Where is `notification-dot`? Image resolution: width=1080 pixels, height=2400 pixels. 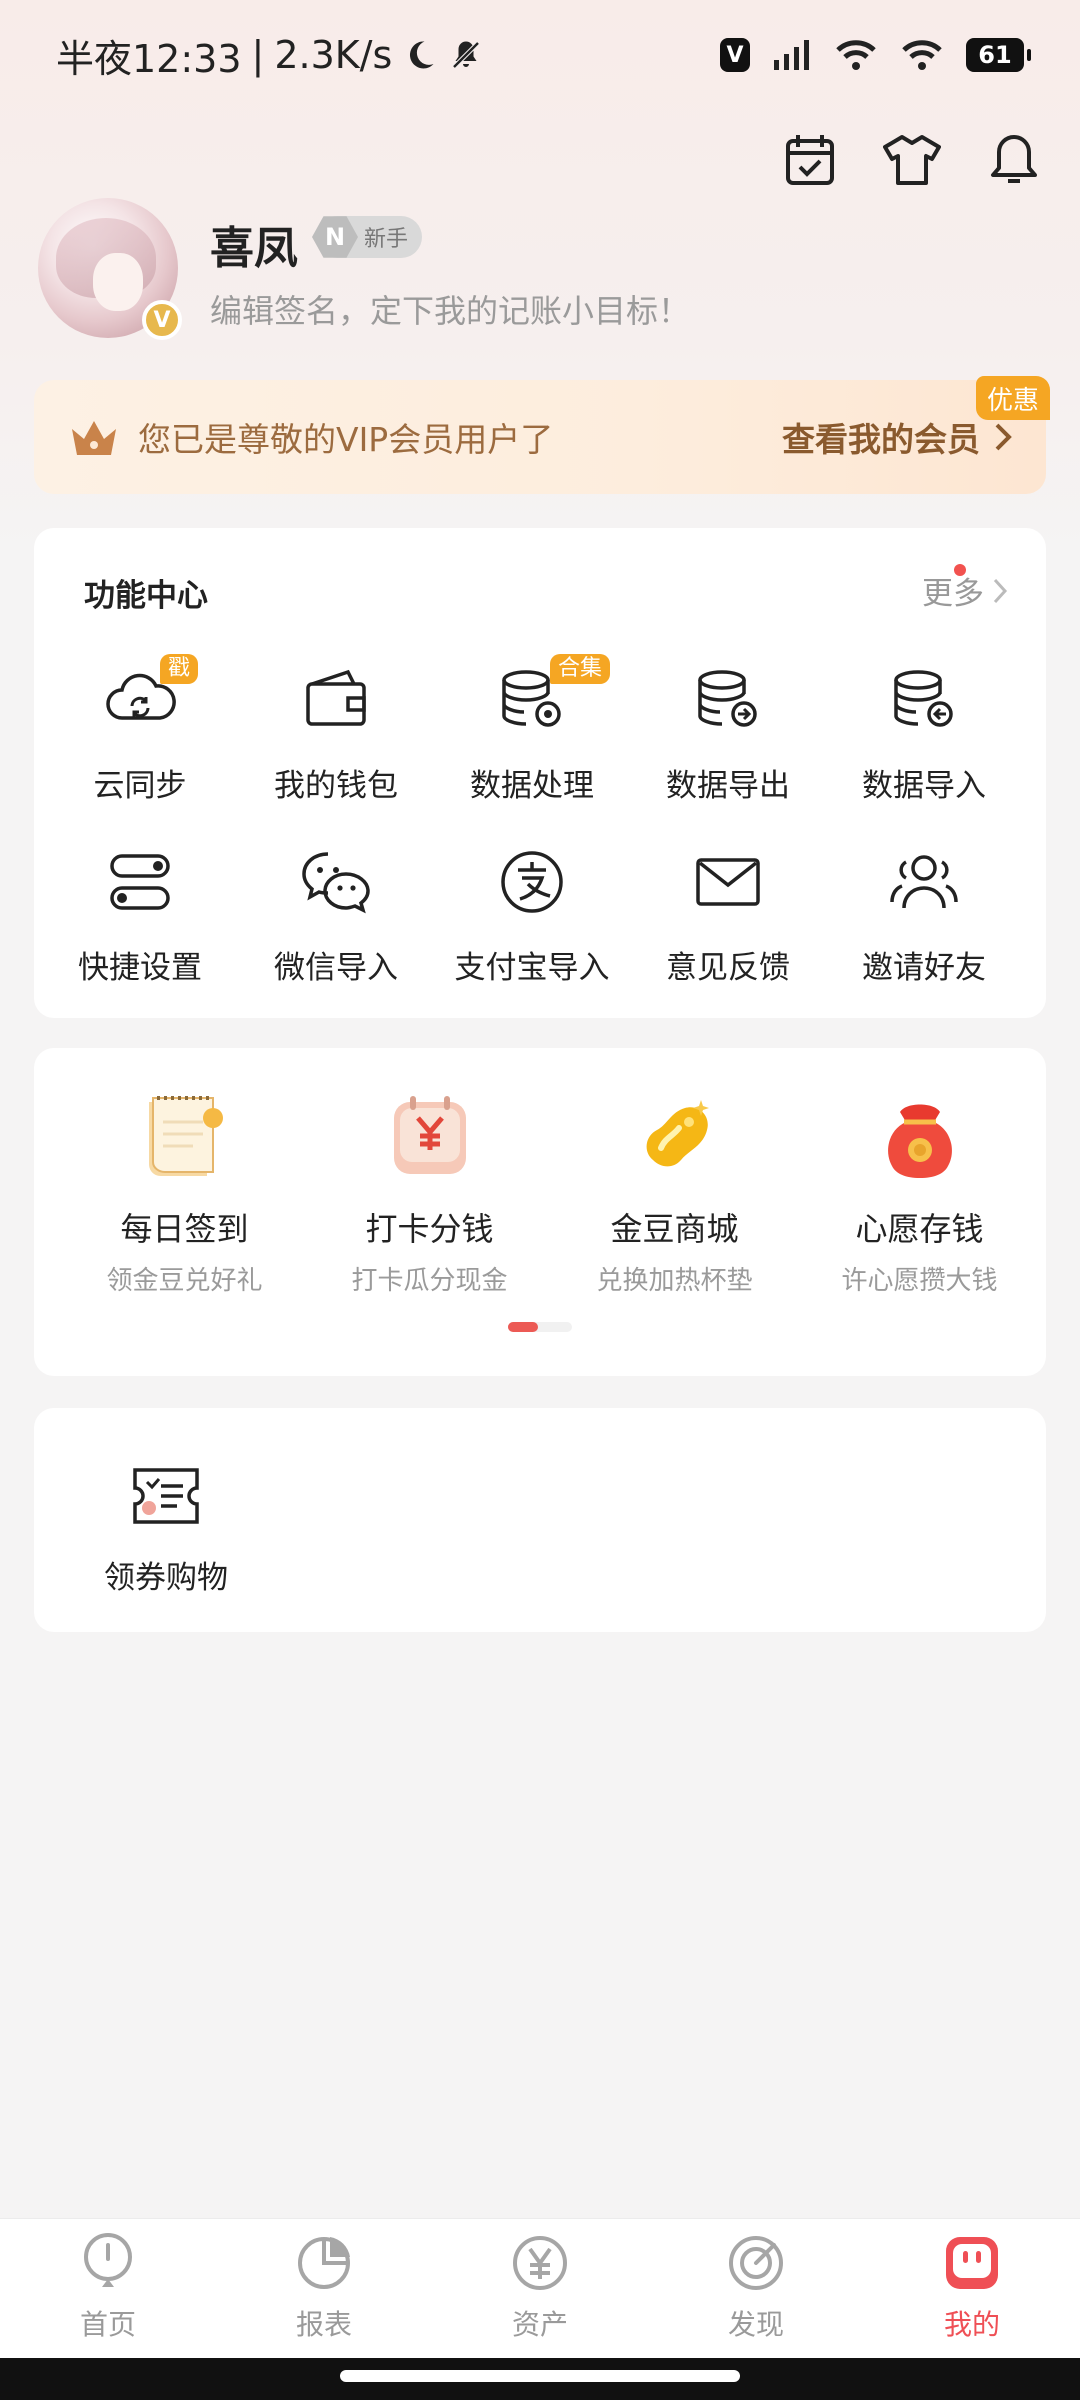 notification-dot is located at coordinates (960, 570).